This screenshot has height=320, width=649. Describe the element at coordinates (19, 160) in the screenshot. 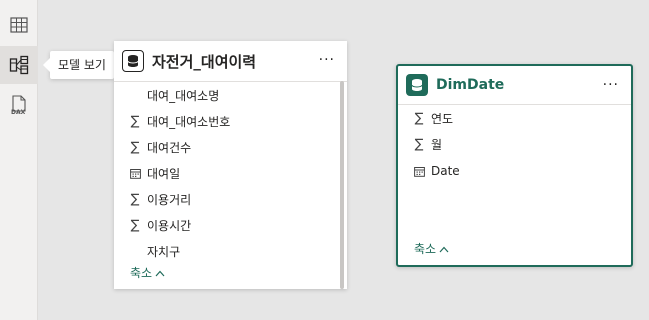

I see `view-rail: DAX` at that location.